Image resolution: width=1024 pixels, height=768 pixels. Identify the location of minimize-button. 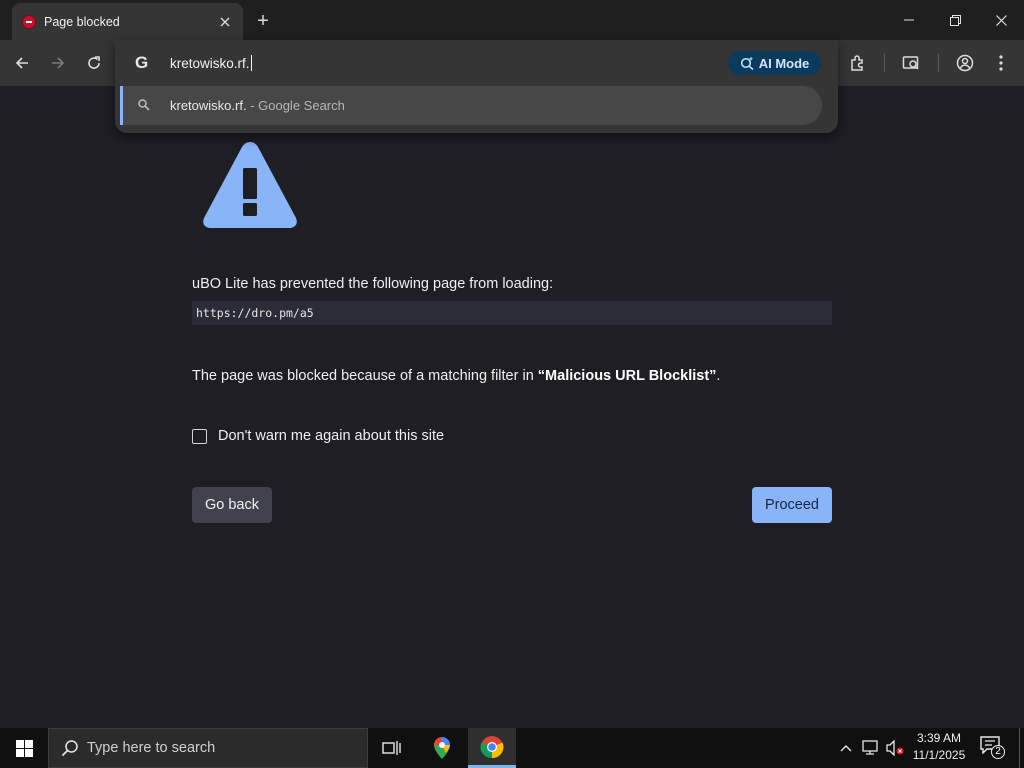
(909, 20).